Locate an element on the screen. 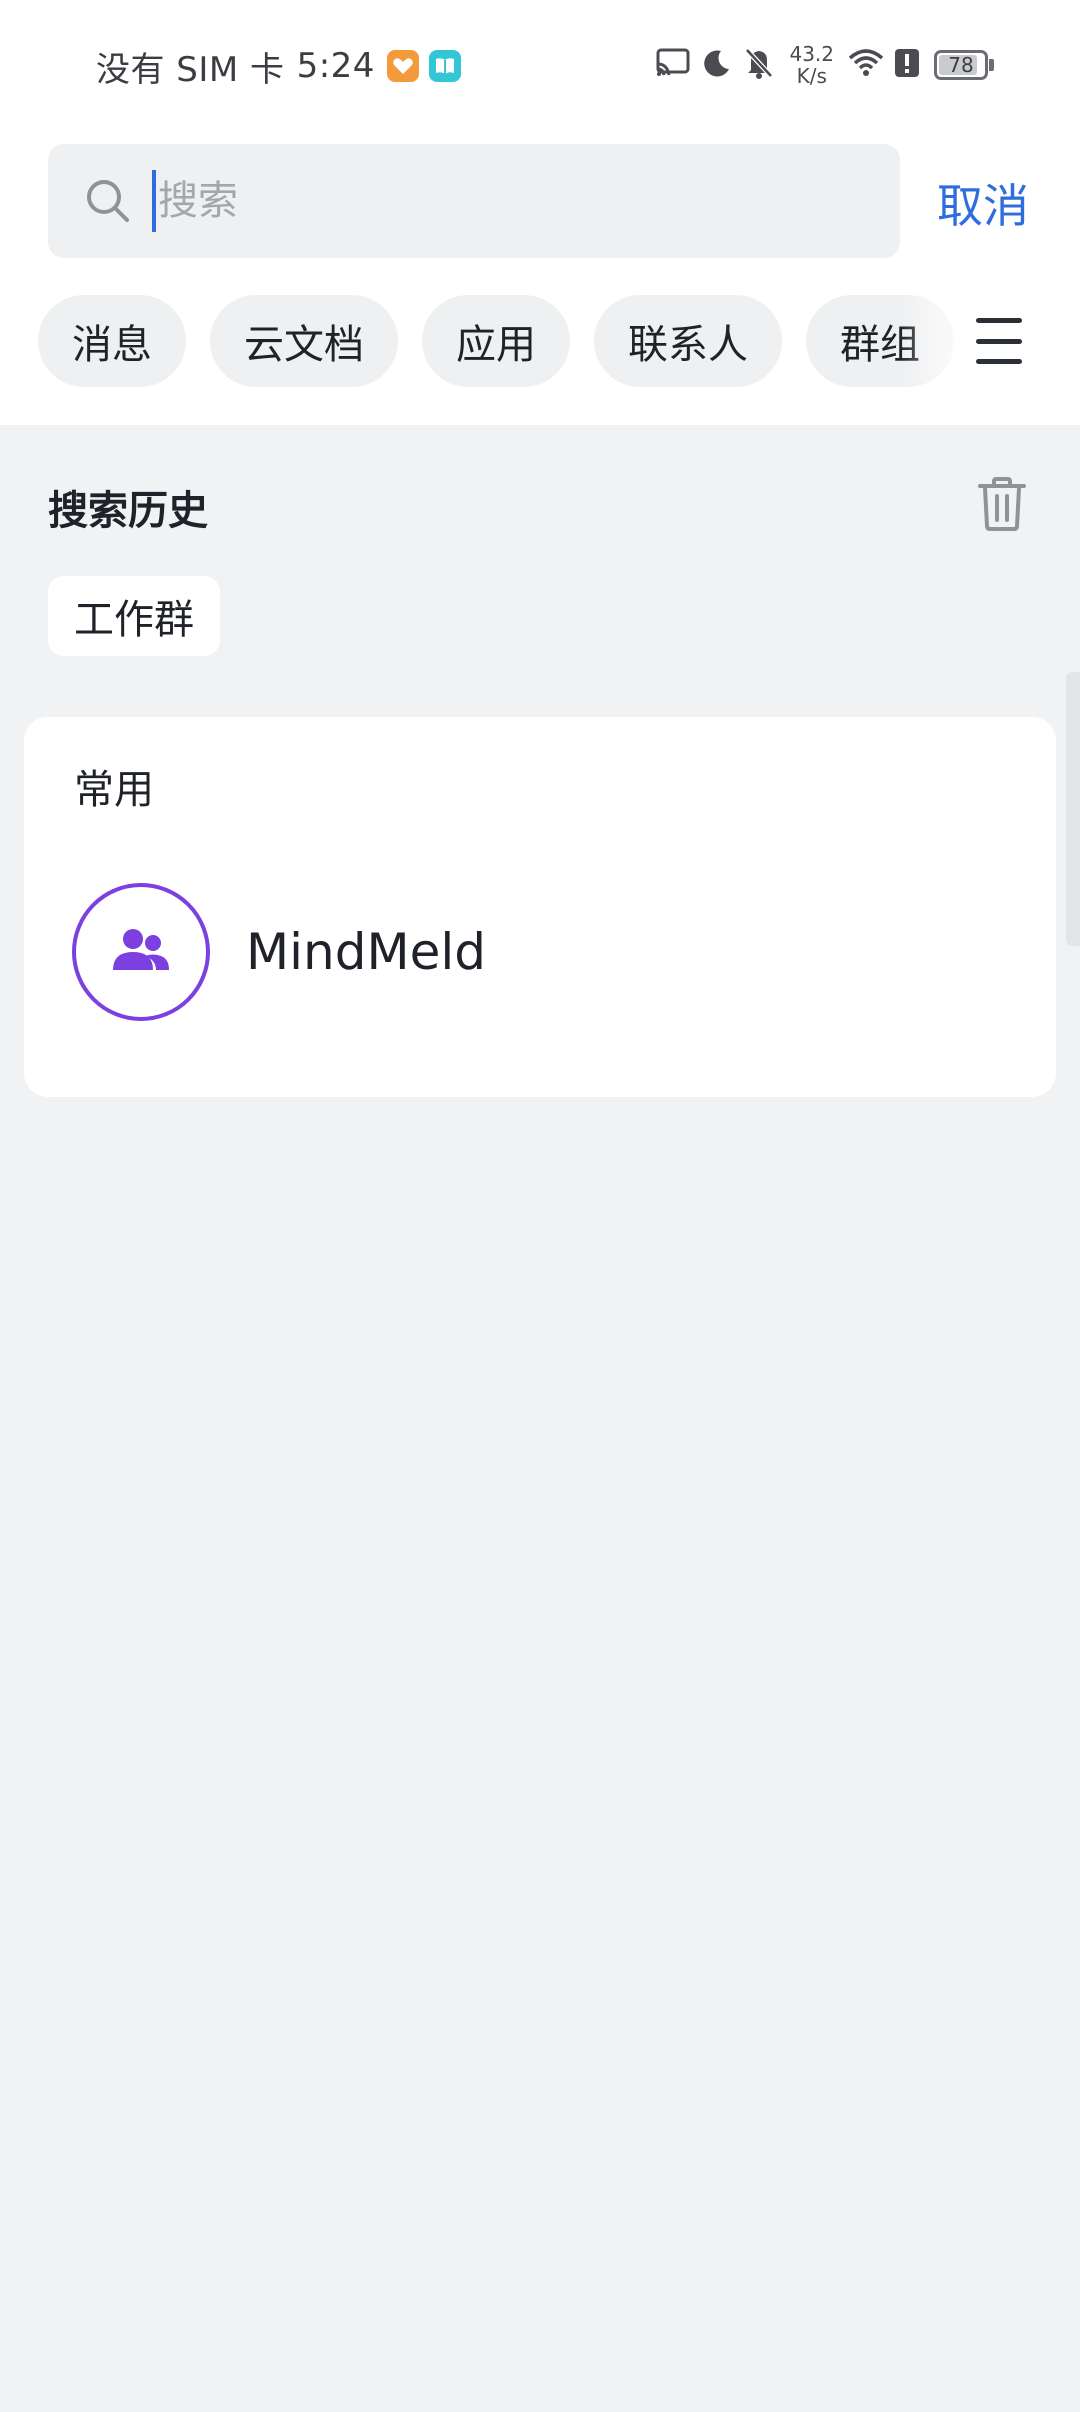  chip-apps: 应用 is located at coordinates (496, 341).